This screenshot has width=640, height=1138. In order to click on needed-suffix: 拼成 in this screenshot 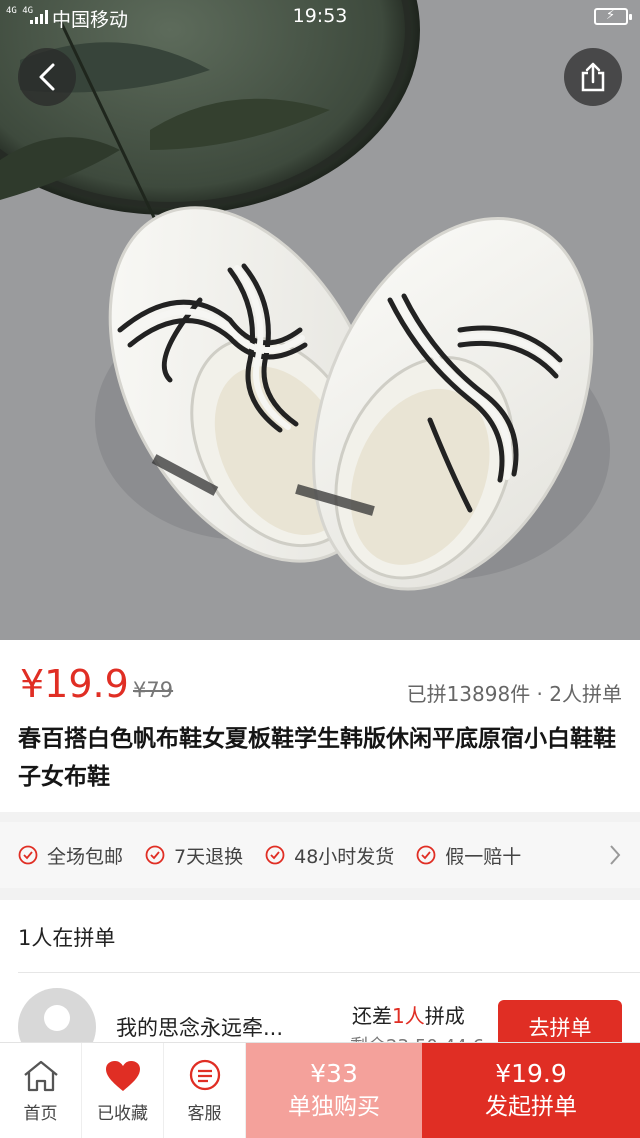, I will do `click(444, 1016)`.